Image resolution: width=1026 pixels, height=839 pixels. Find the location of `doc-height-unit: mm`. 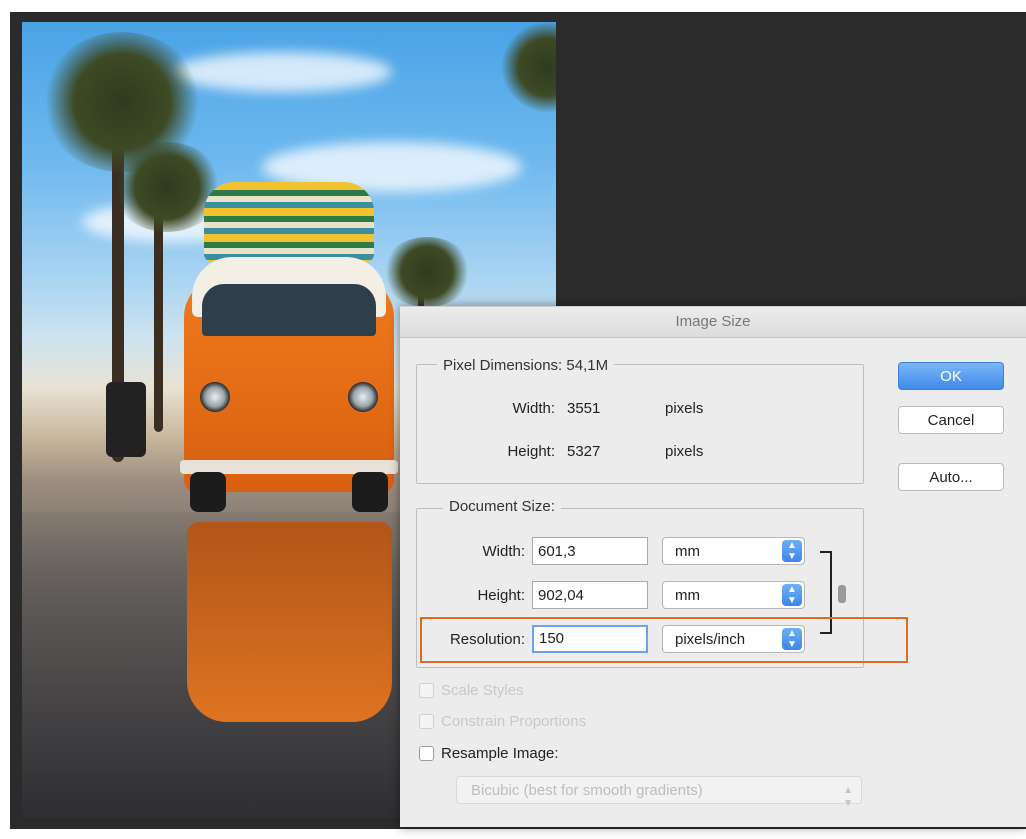

doc-height-unit: mm is located at coordinates (687, 595).